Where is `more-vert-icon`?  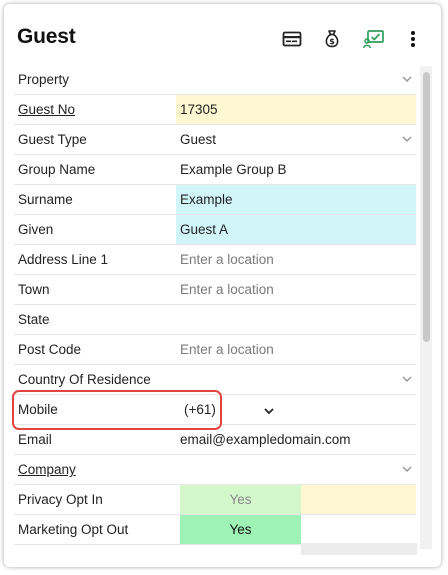 more-vert-icon is located at coordinates (413, 39).